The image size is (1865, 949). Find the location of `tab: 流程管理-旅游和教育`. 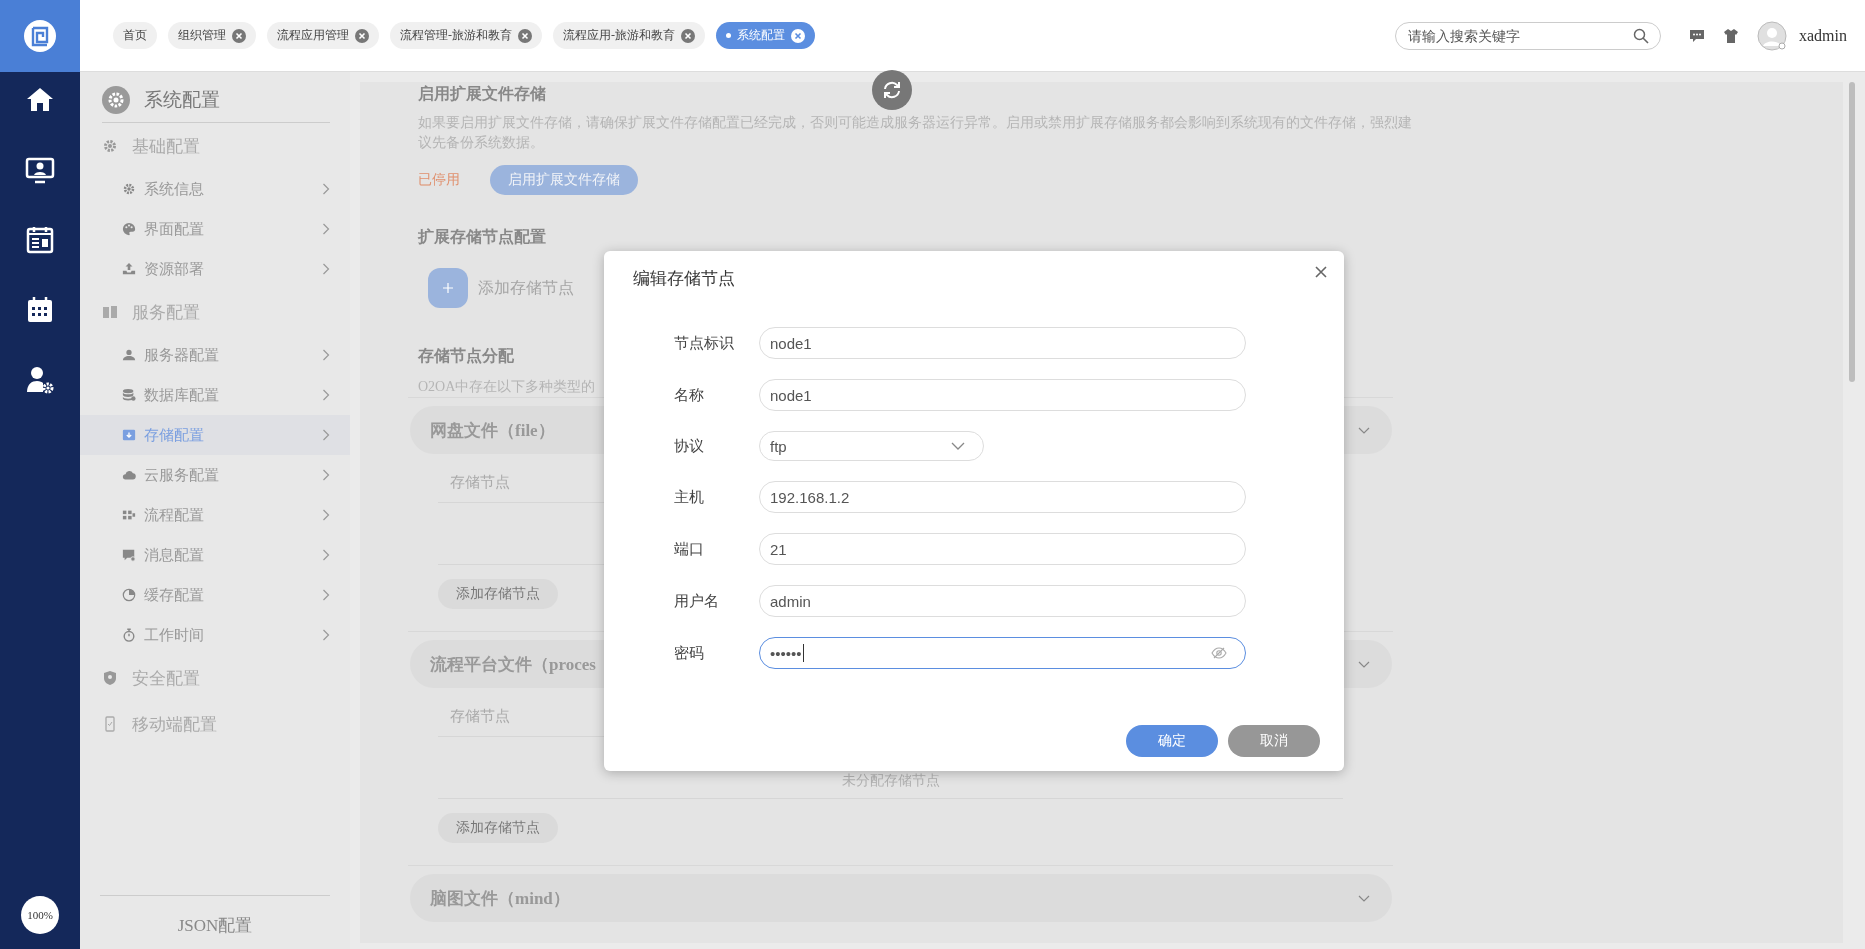

tab: 流程管理-旅游和教育 is located at coordinates (466, 35).